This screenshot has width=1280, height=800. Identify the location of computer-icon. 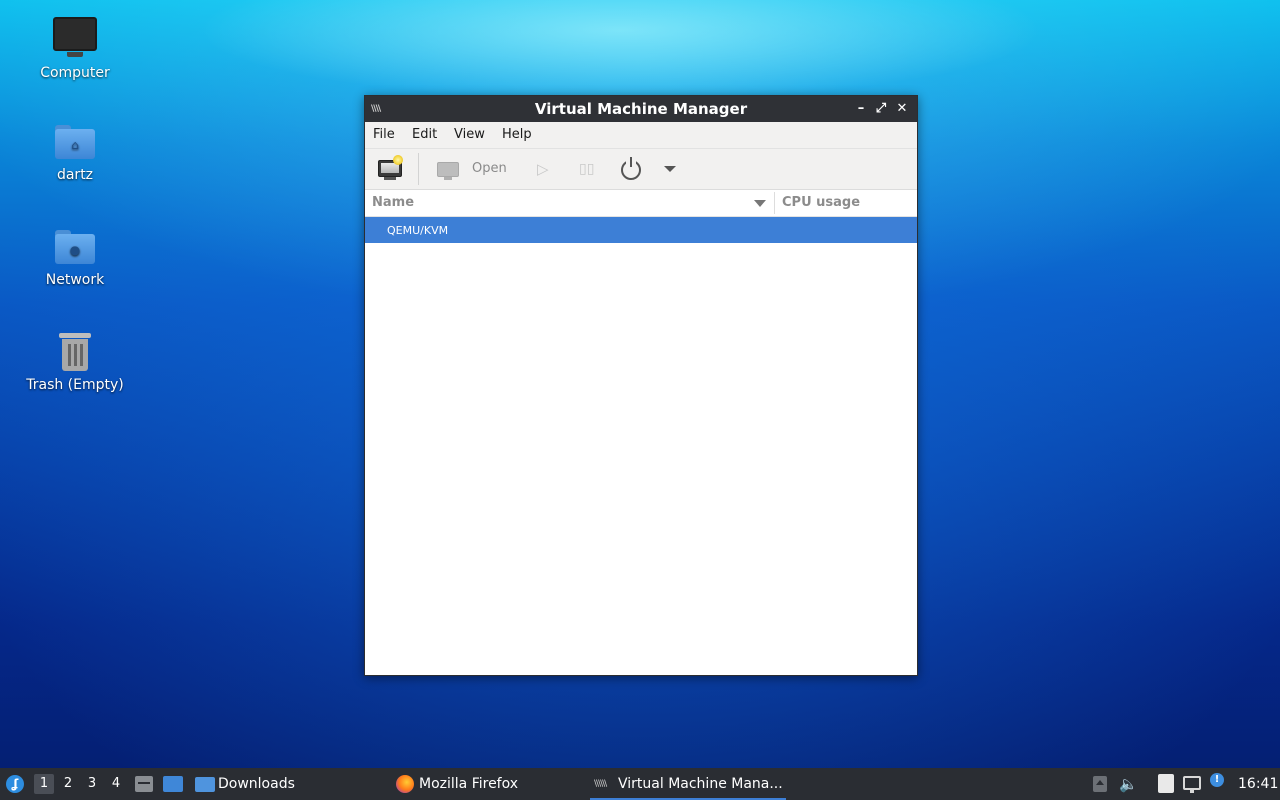
(75, 39).